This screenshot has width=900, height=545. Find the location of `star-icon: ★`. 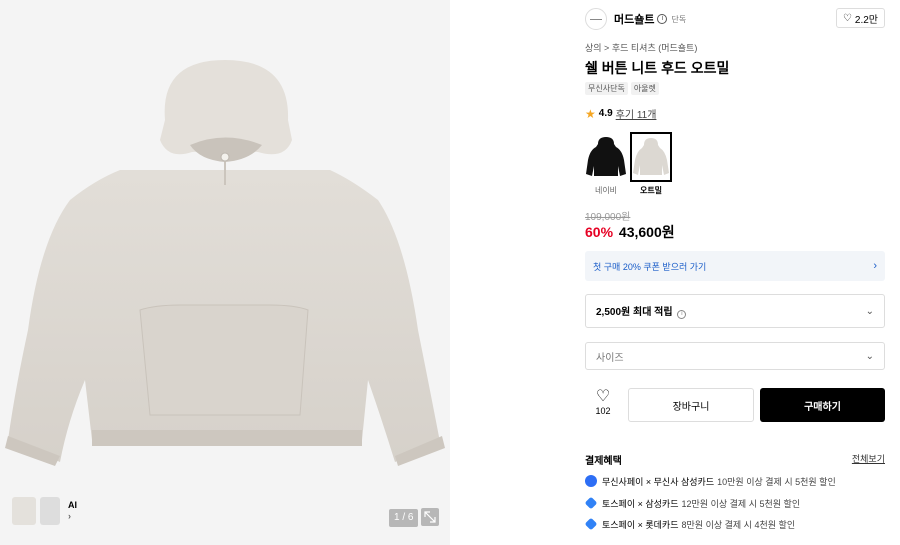

star-icon: ★ is located at coordinates (590, 113).